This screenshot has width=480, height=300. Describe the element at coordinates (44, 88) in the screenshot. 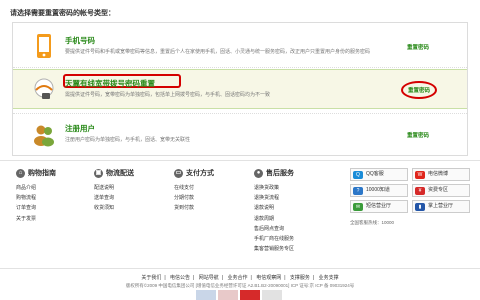

I see `broadband-globe-icon` at that location.